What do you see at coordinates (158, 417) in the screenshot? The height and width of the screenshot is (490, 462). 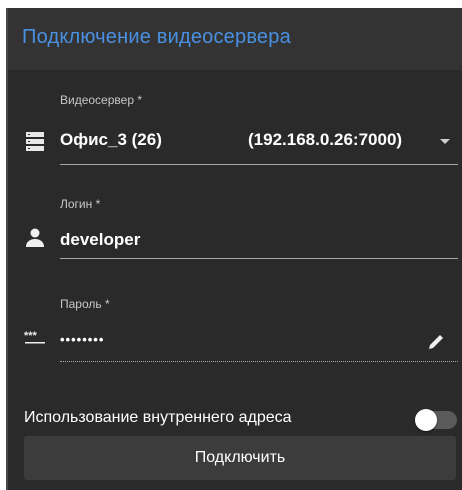 I see `internal-address-label: Использование внутреннего адреса` at bounding box center [158, 417].